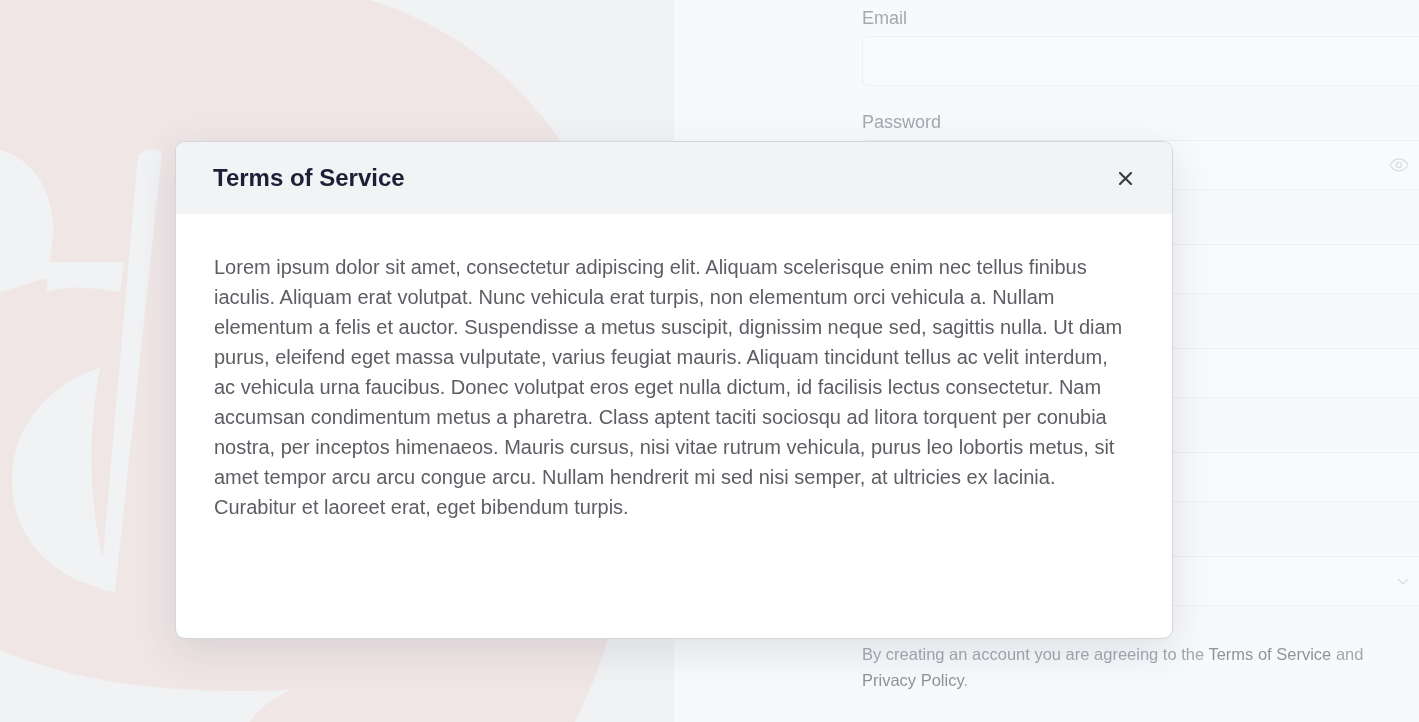 The image size is (1419, 722). Describe the element at coordinates (1113, 667) in the screenshot. I see `agreement-text: By creating an account you are agreeing to the Terms of Service and Privacy Policy.` at that location.